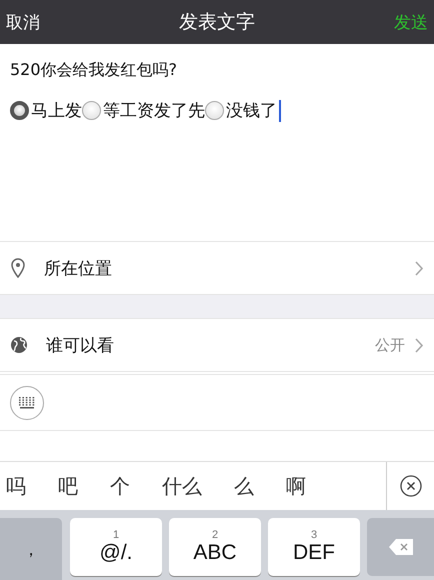 The image size is (434, 580). What do you see at coordinates (19, 345) in the screenshot?
I see `globe-icon` at bounding box center [19, 345].